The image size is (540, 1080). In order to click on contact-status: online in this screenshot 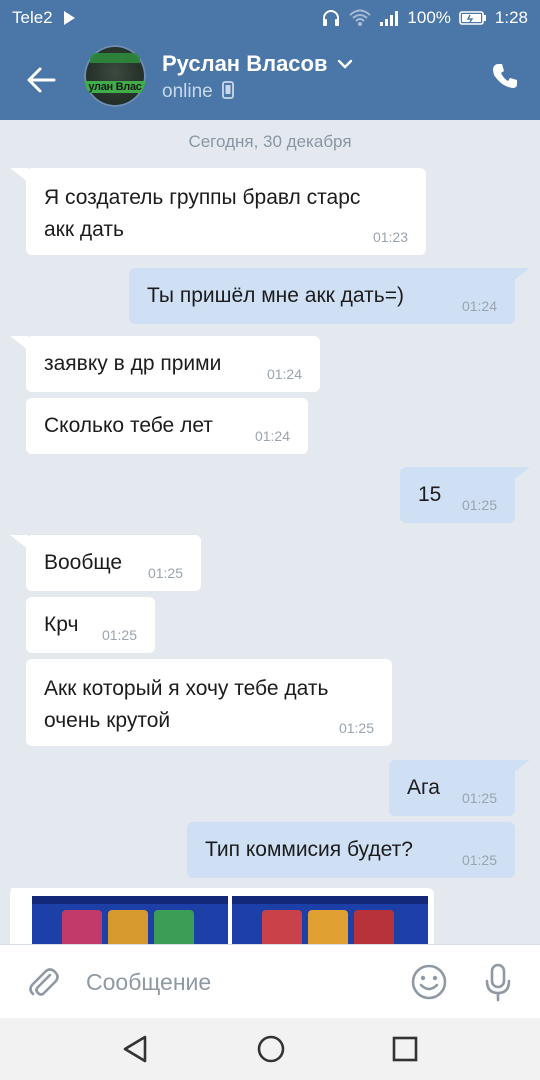, I will do `click(198, 92)`.